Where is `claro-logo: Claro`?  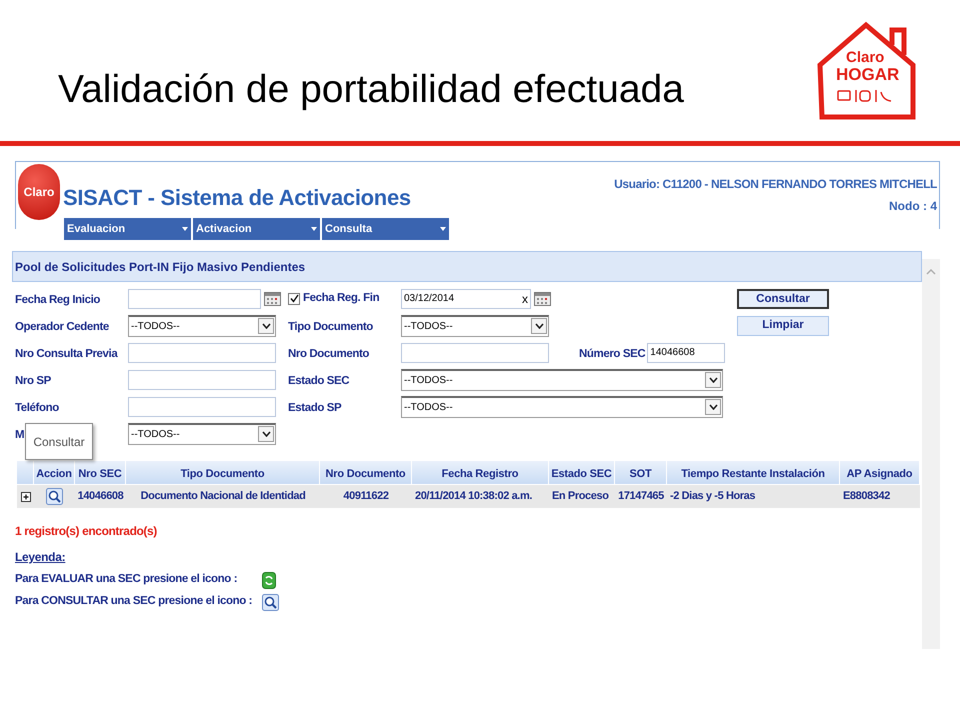 claro-logo: Claro is located at coordinates (39, 192).